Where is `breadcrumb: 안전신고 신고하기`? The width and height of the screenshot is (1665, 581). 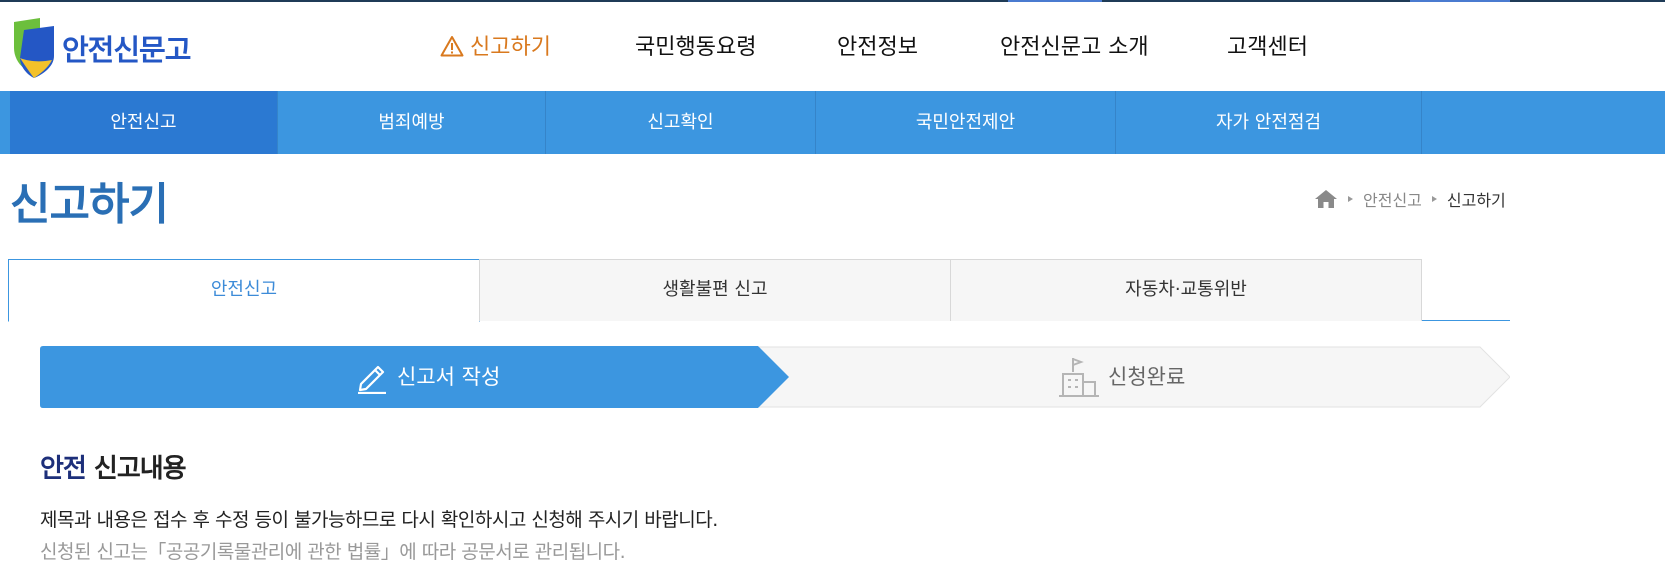
breadcrumb: 안전신고 신고하기 is located at coordinates (1410, 199).